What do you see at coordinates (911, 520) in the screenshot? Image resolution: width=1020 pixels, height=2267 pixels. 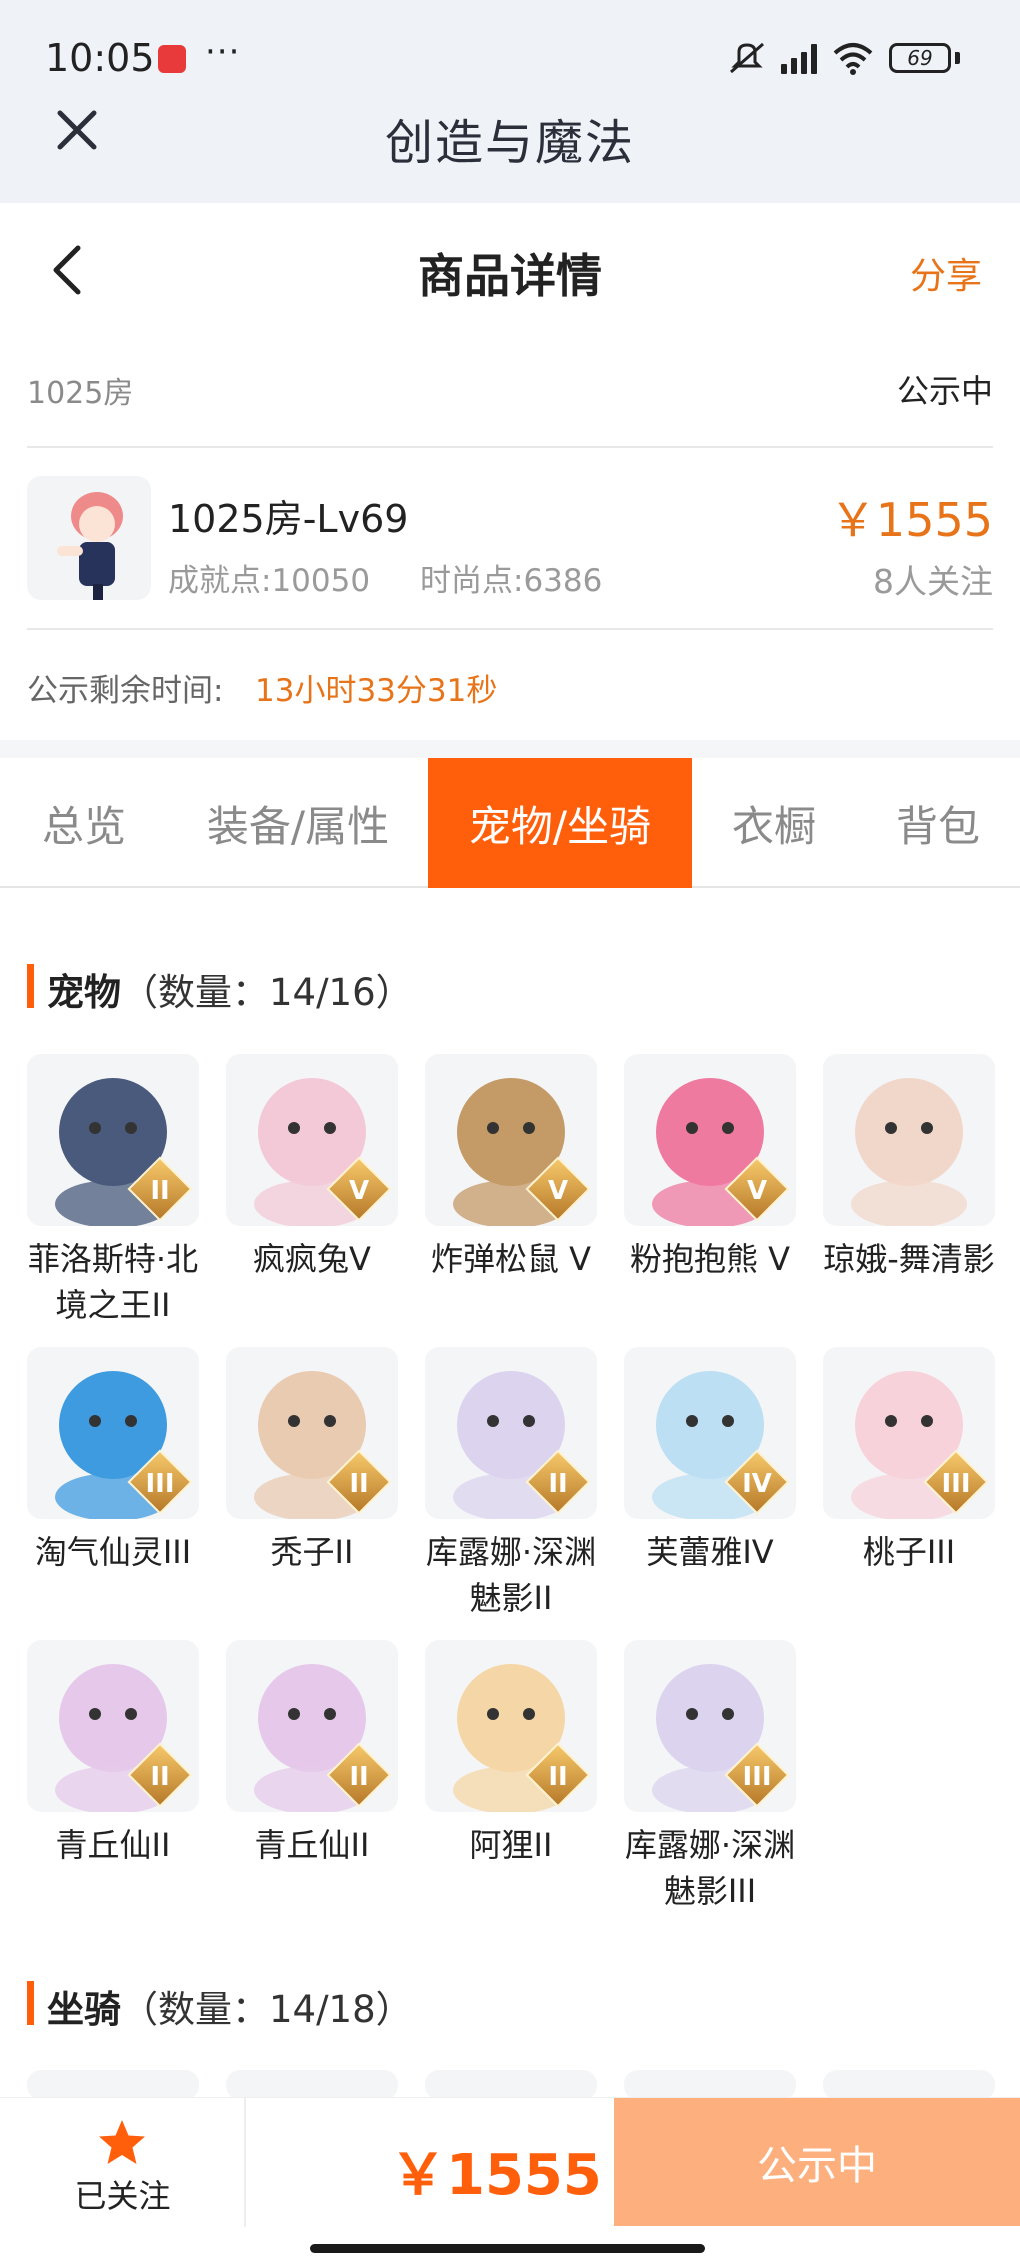 I see `listing-price: ￥1555` at bounding box center [911, 520].